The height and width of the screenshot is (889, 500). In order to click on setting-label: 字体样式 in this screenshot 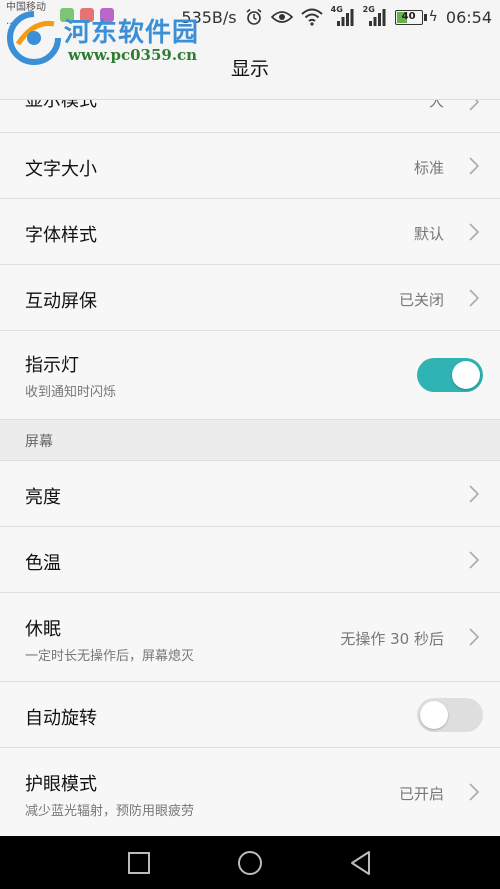, I will do `click(61, 235)`.